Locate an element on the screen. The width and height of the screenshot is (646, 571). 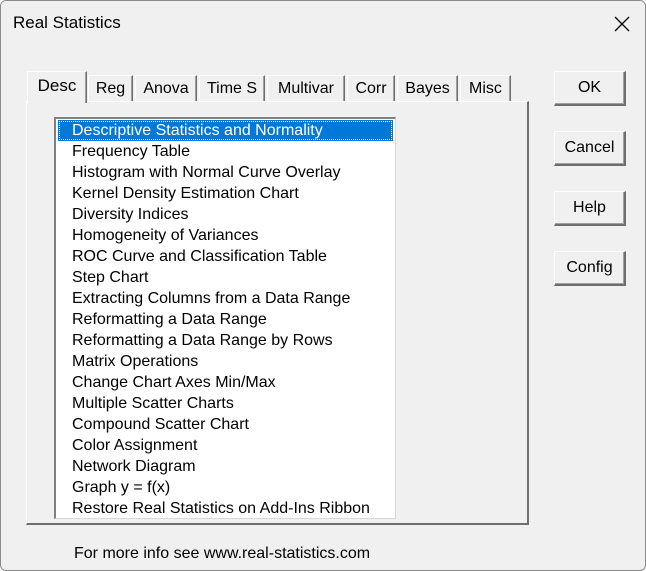
close-button is located at coordinates (622, 24).